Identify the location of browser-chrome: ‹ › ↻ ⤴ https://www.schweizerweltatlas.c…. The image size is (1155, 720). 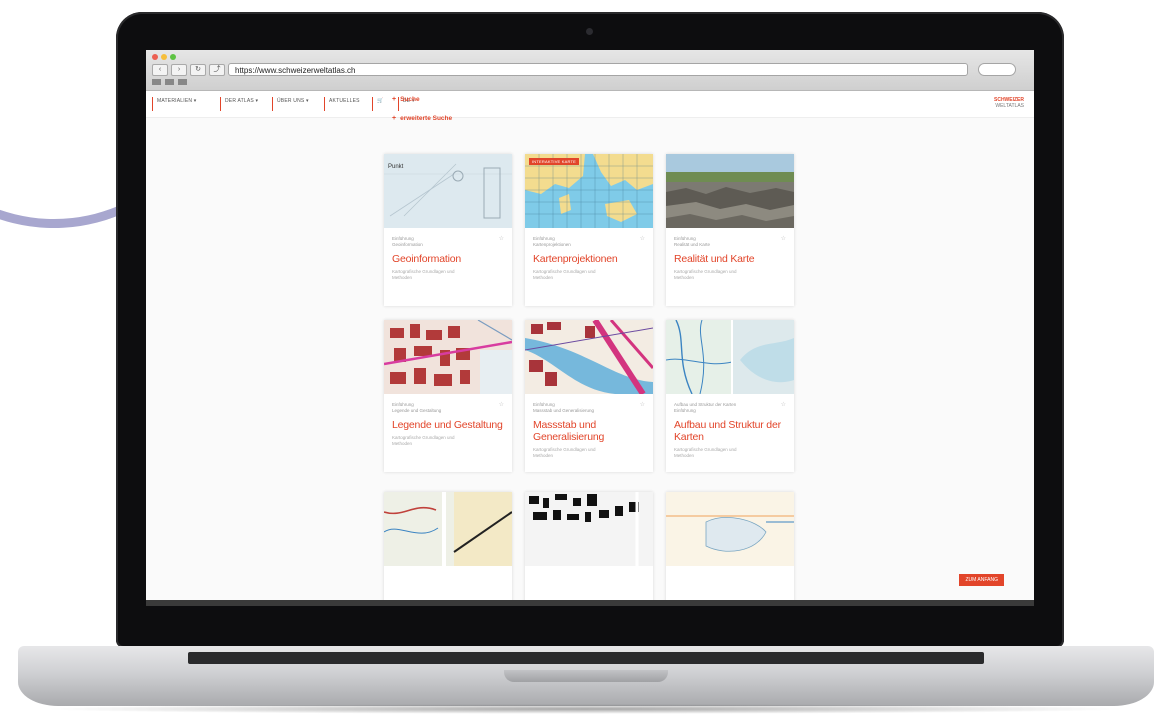
(590, 70).